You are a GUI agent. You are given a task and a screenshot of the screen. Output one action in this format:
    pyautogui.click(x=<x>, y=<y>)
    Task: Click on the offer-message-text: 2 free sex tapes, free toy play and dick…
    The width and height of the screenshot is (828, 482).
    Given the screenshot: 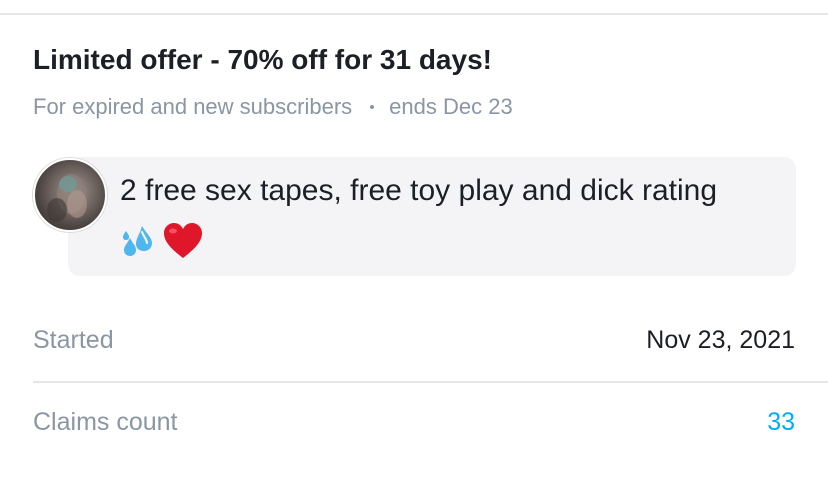 What is the action you would take?
    pyautogui.click(x=418, y=190)
    